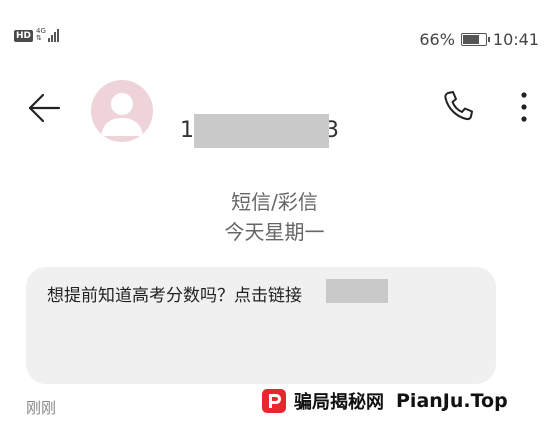 This screenshot has width=549, height=425. What do you see at coordinates (187, 130) in the screenshot?
I see `contact-number-start: 1` at bounding box center [187, 130].